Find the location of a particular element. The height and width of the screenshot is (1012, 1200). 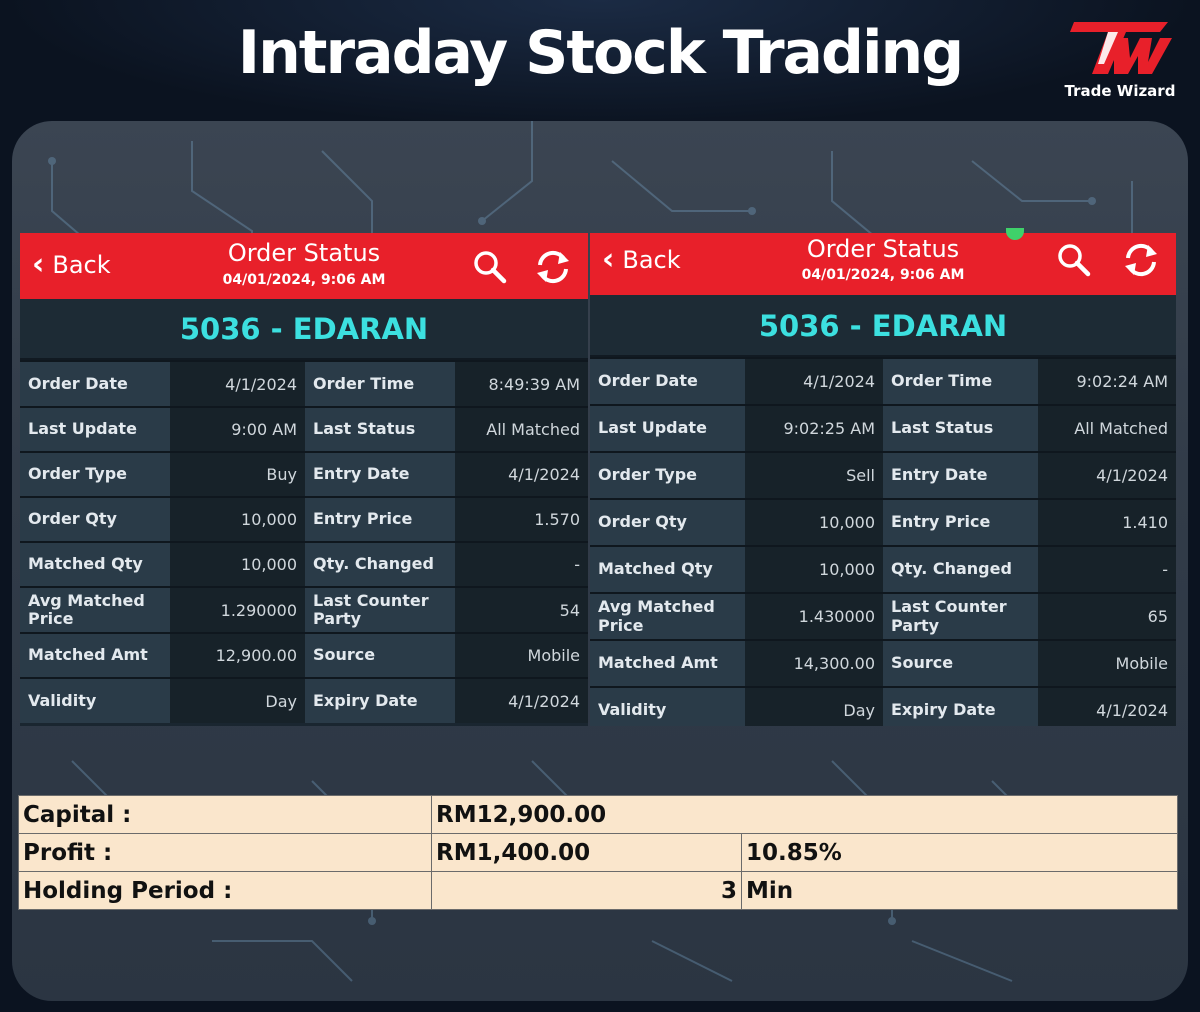

order-detail-row: Order Qty 10,000 Entry Price 1.570 is located at coordinates (304, 518).